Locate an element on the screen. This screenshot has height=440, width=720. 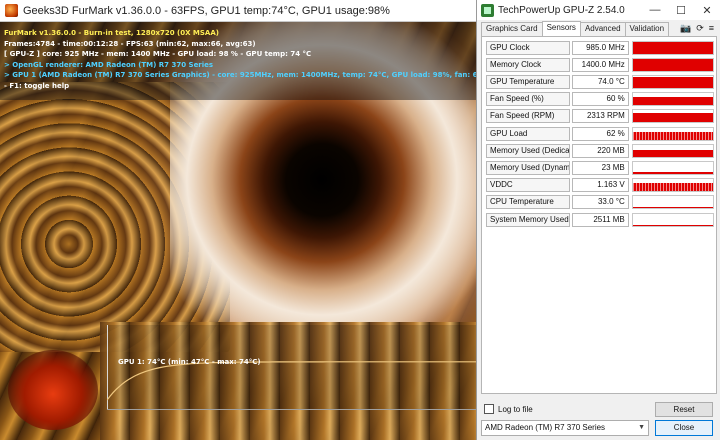
gpuz-window-title: TechPowerUp GPU-Z 2.54.0 is located at coordinates (561, 10).